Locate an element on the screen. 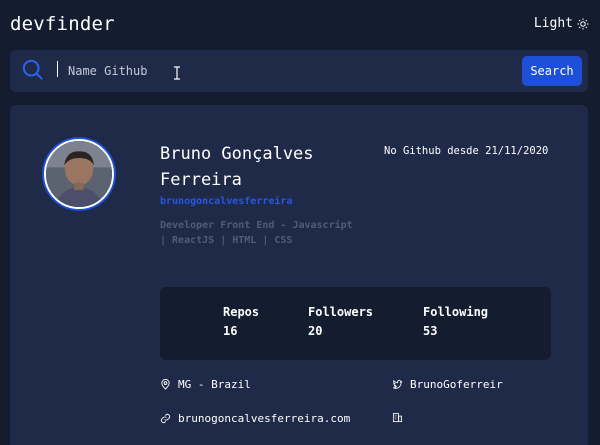 The height and width of the screenshot is (445, 600). avatar is located at coordinates (79, 174).